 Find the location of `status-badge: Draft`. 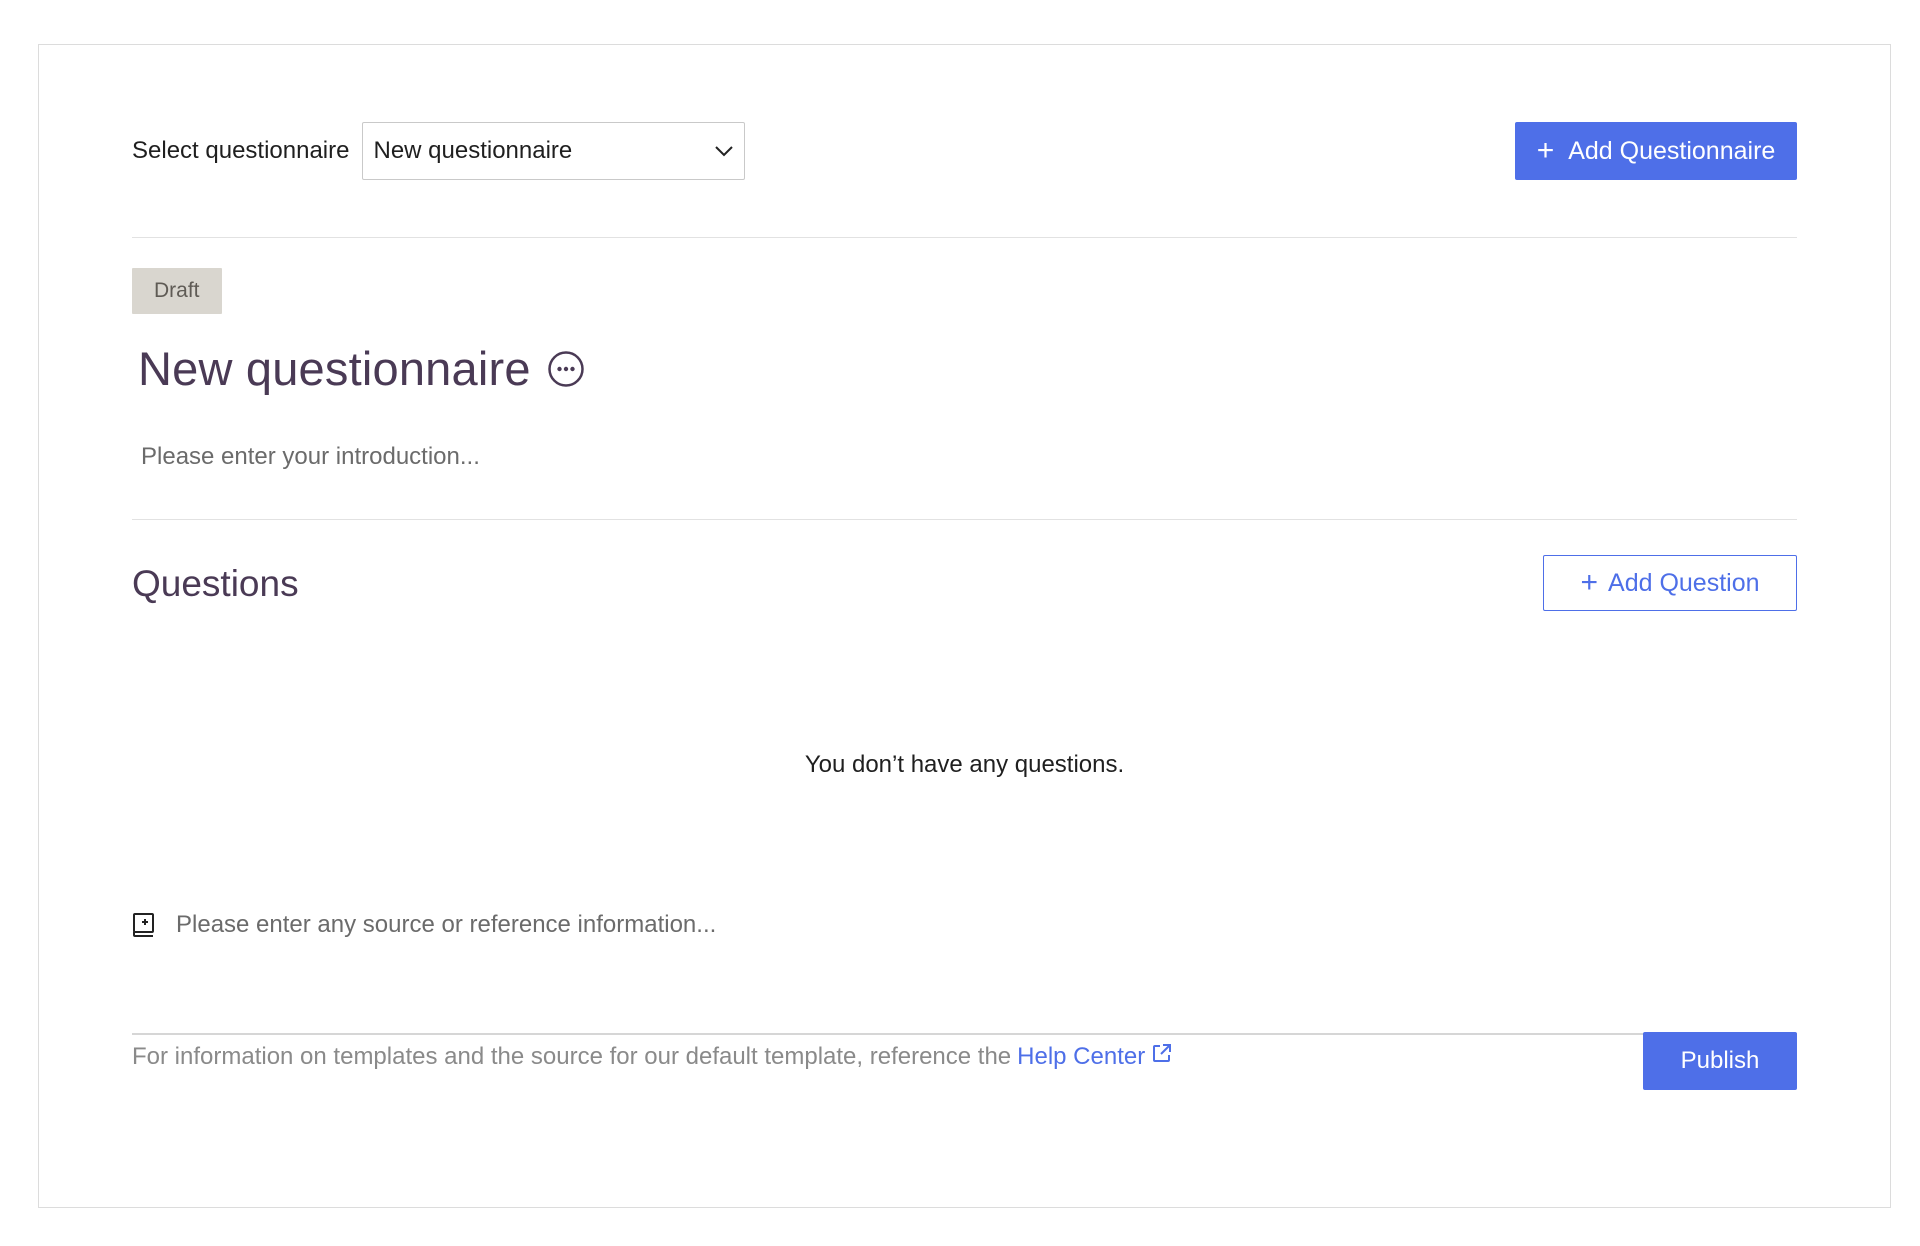

status-badge: Draft is located at coordinates (177, 291).